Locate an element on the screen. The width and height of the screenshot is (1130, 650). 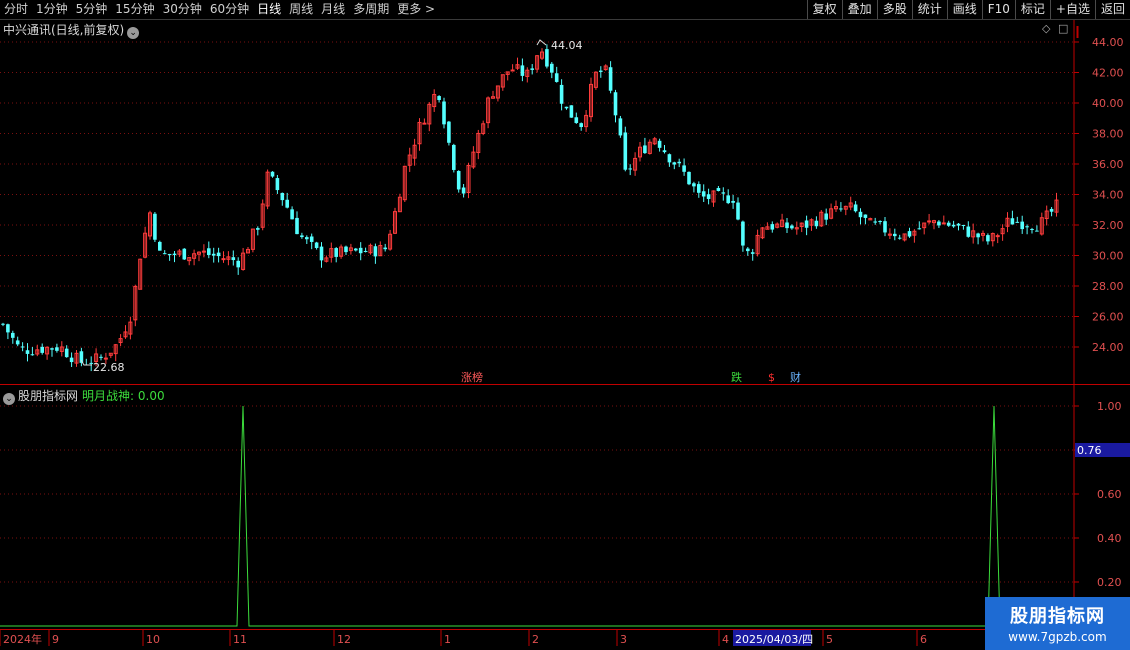
overlay-button: 叠加 is located at coordinates (859, 9).